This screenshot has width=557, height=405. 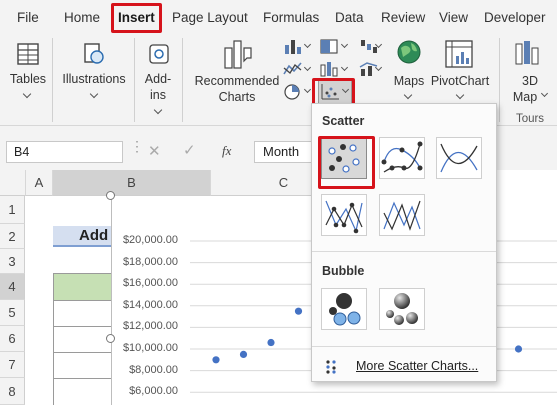 I want to click on recommended-charts-label-2: Charts, so click(x=237, y=97).